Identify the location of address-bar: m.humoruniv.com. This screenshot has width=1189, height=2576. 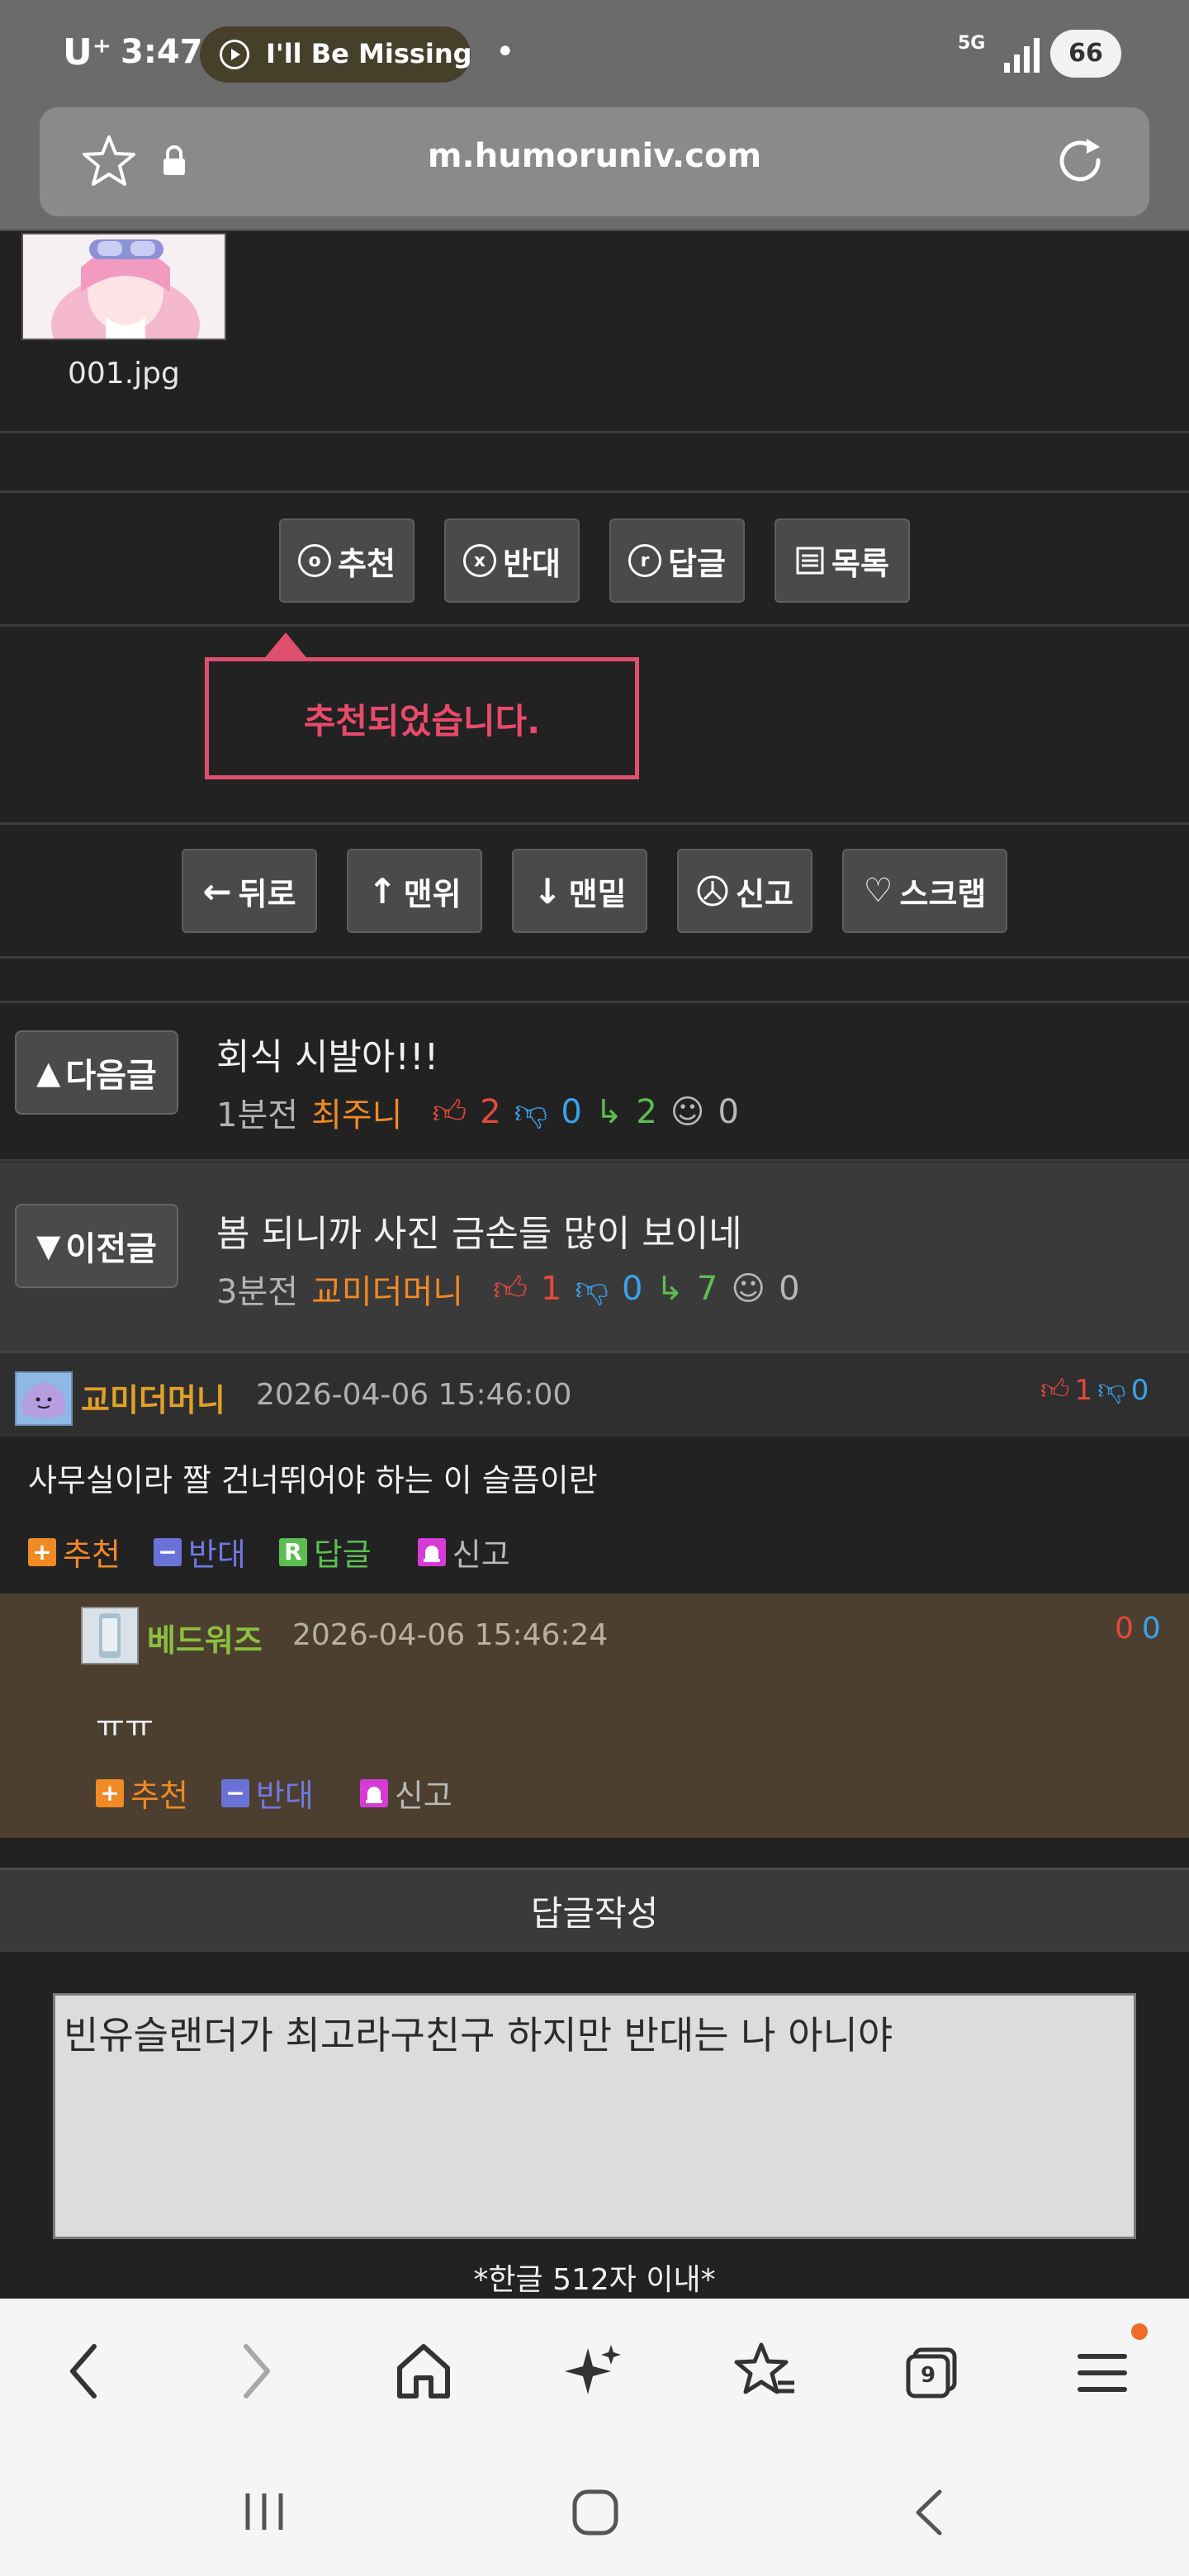
(594, 161).